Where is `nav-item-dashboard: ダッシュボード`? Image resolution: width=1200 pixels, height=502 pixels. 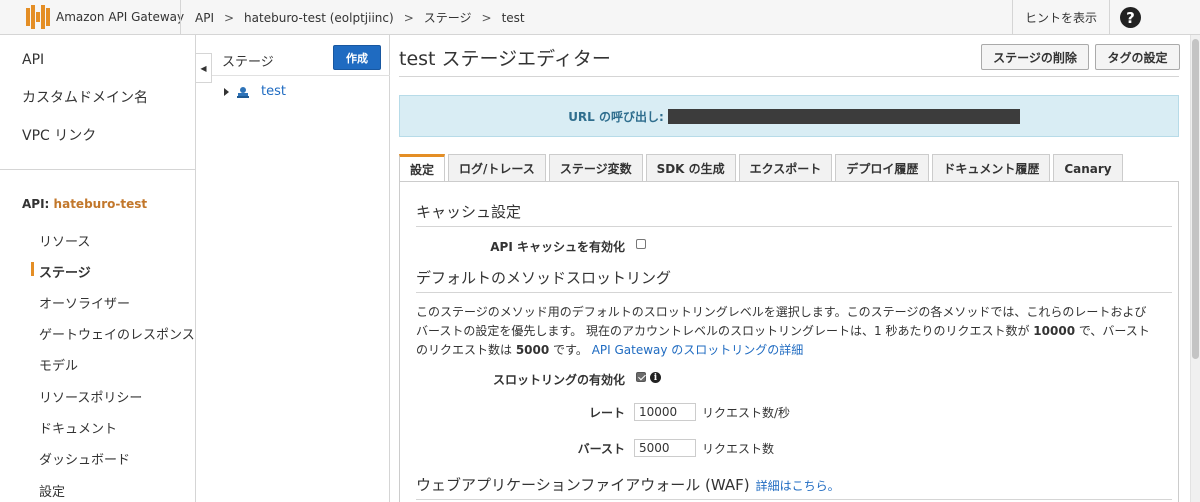 nav-item-dashboard: ダッシュボード is located at coordinates (84, 458).